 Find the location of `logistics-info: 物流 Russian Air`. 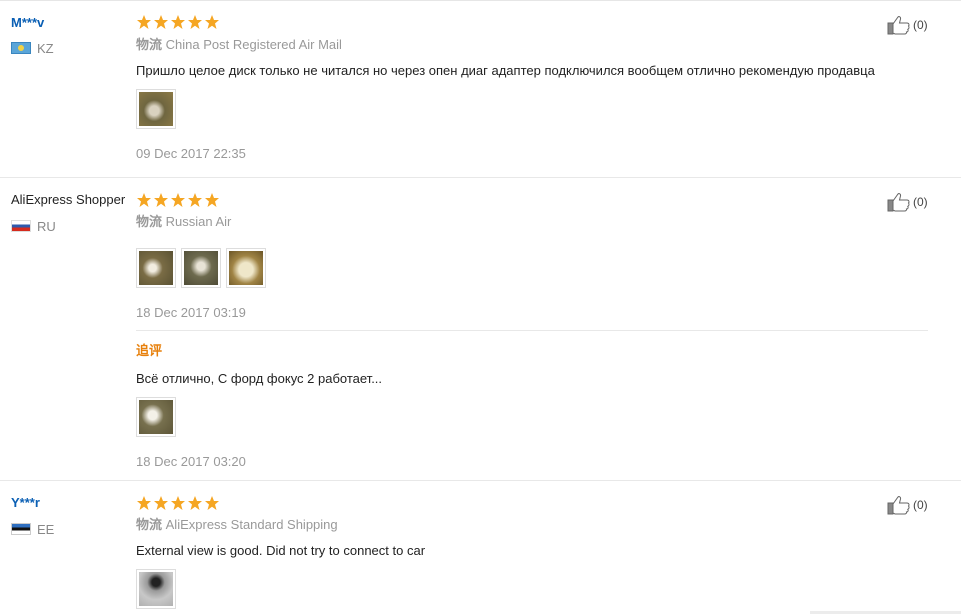

logistics-info: 物流 Russian Air is located at coordinates (183, 222).